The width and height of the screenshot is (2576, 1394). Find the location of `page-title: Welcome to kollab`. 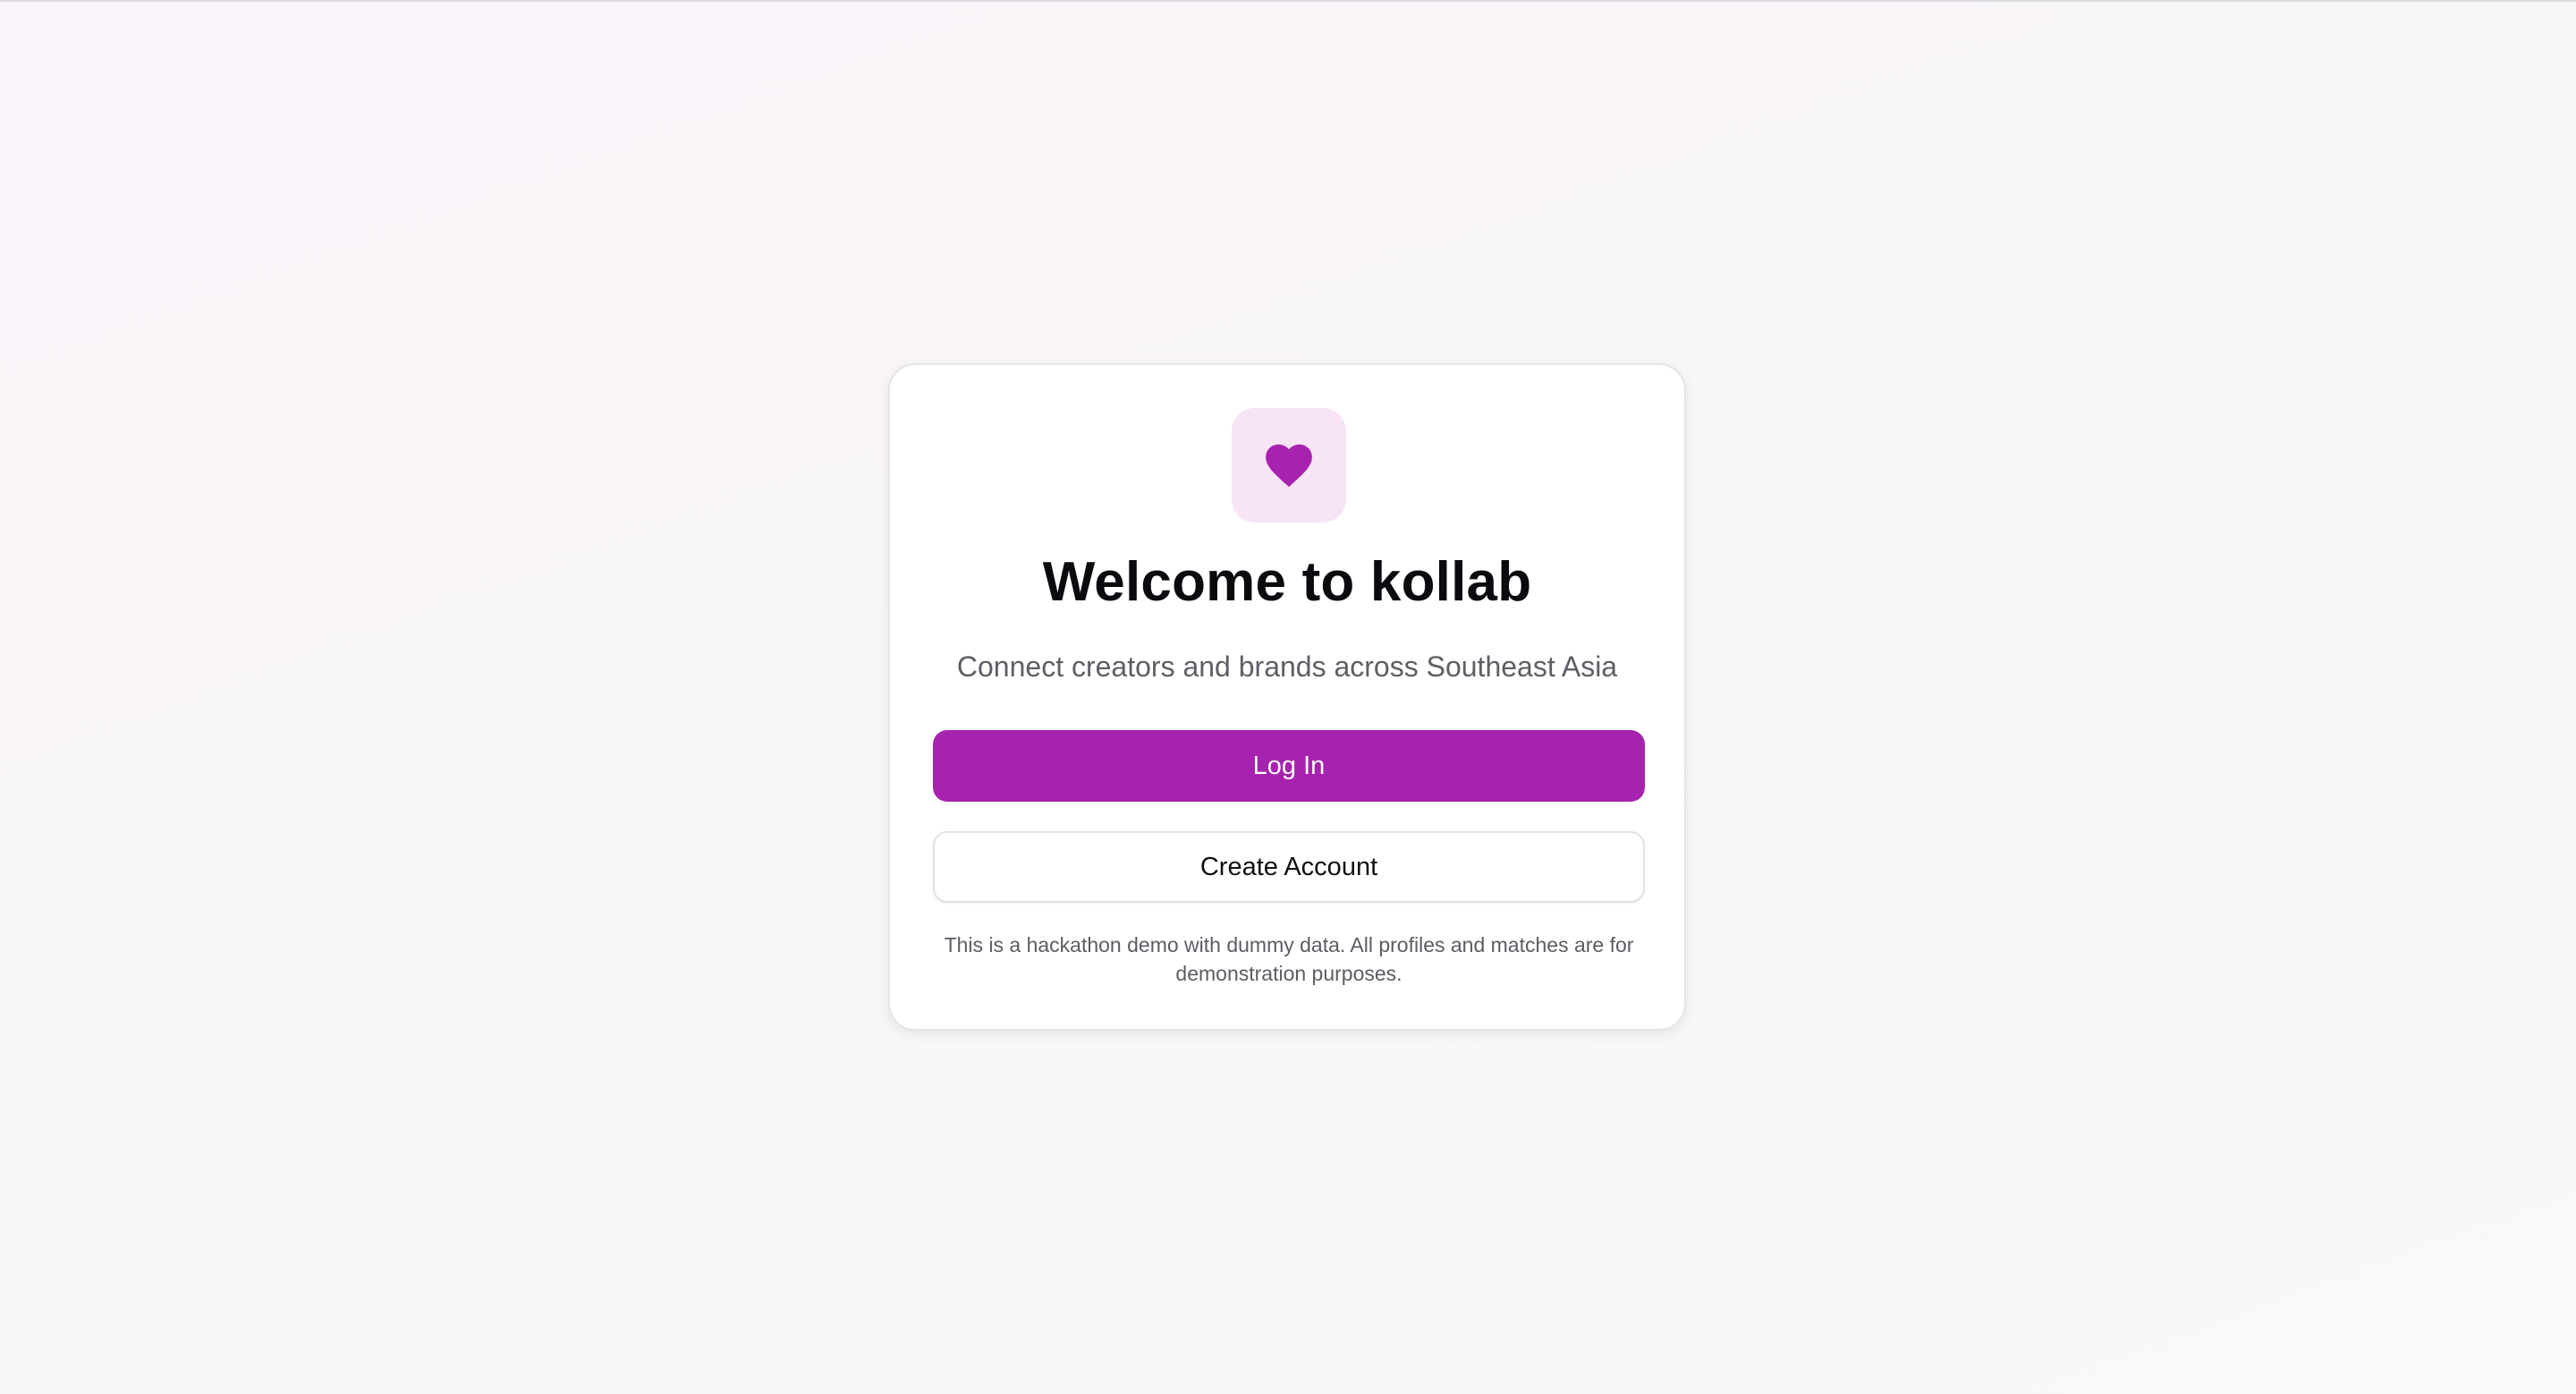

page-title: Welcome to kollab is located at coordinates (1287, 582).